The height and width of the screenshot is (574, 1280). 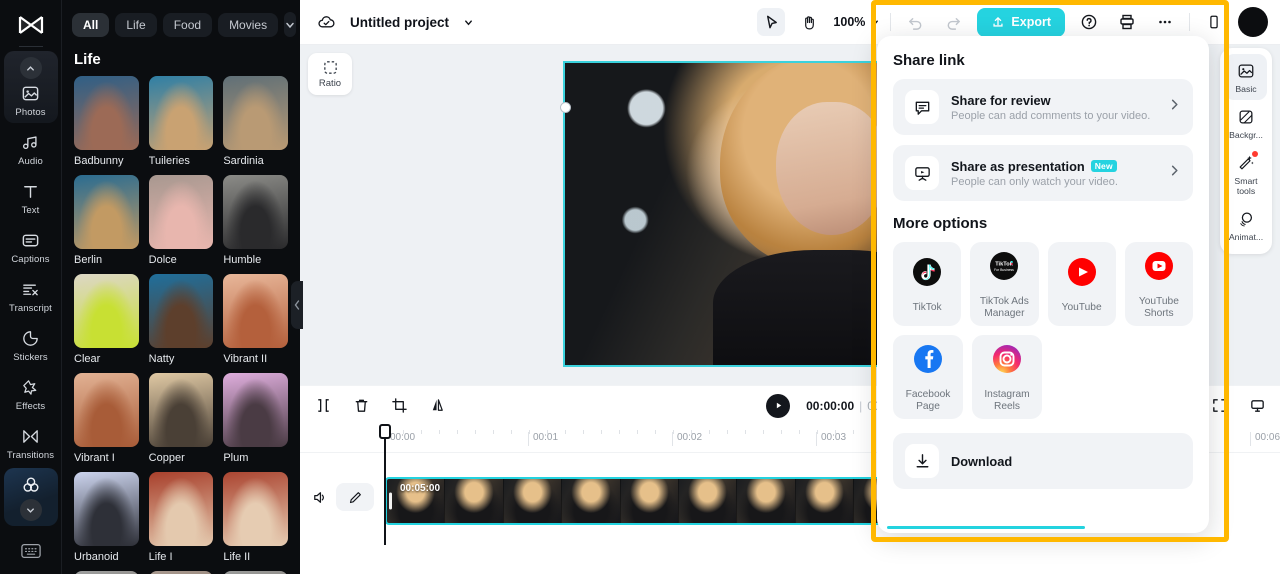 I want to click on media-thumbnail-item: Sardinia, so click(x=255, y=121).